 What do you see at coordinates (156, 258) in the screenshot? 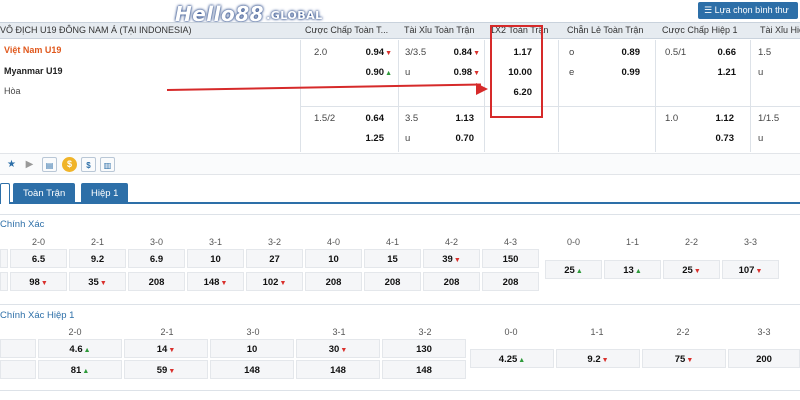
I see `cs-odds: 6.9` at bounding box center [156, 258].